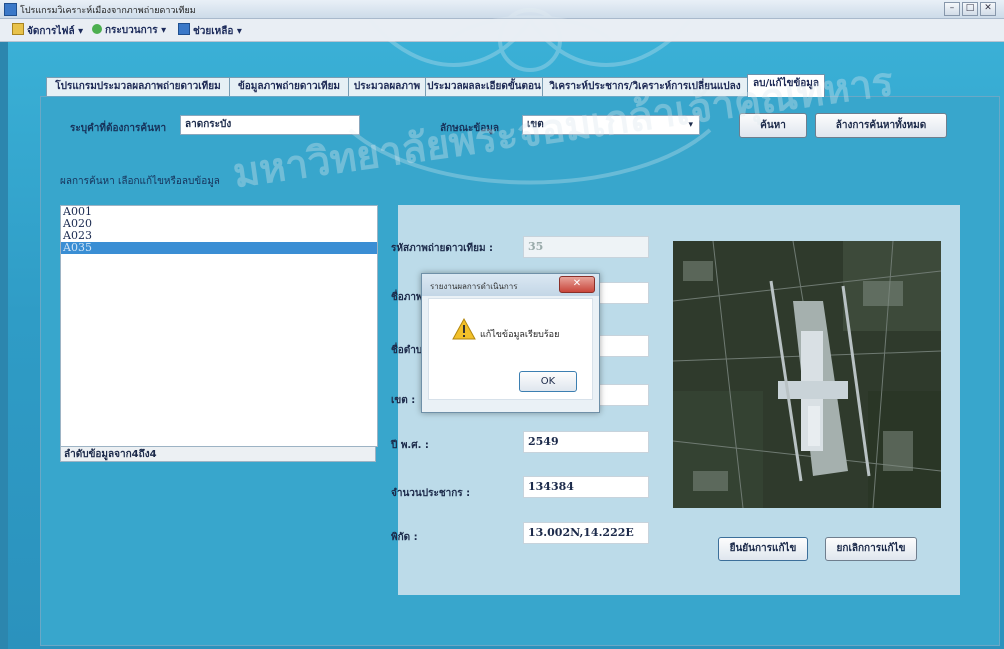 The image size is (1004, 649). I want to click on search-label: ระบุคำที่ต้องการค้นหา, so click(118, 128).